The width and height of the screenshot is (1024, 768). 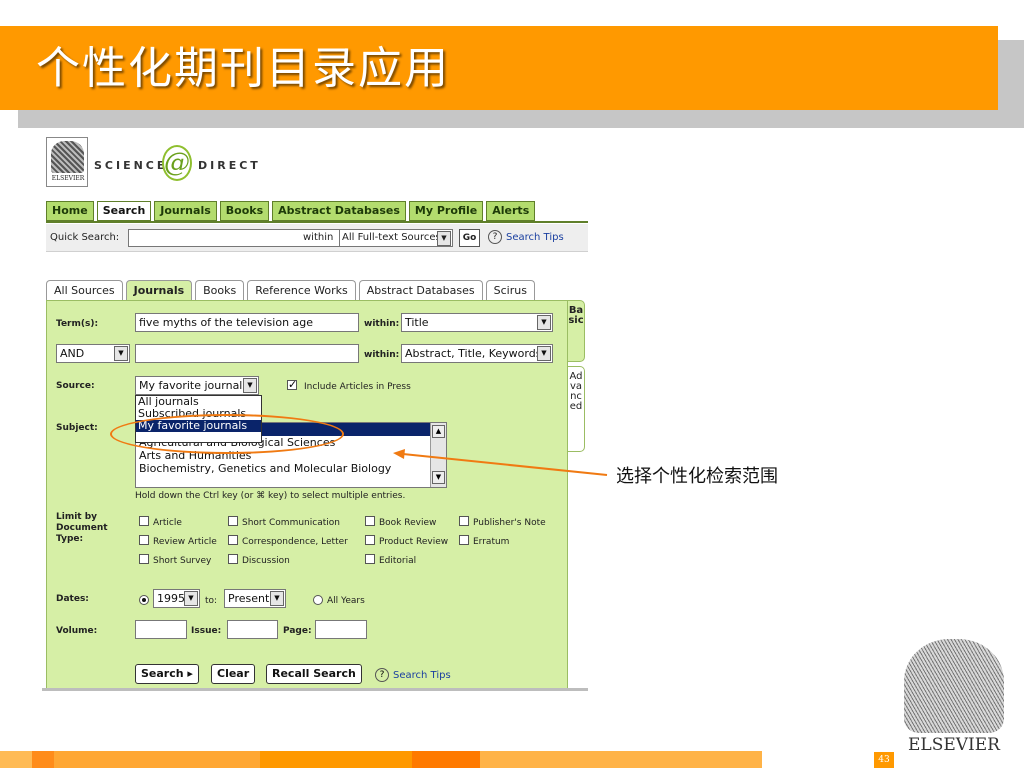 I want to click on tab-abstract-databases: Abstract Databases, so click(x=420, y=290).